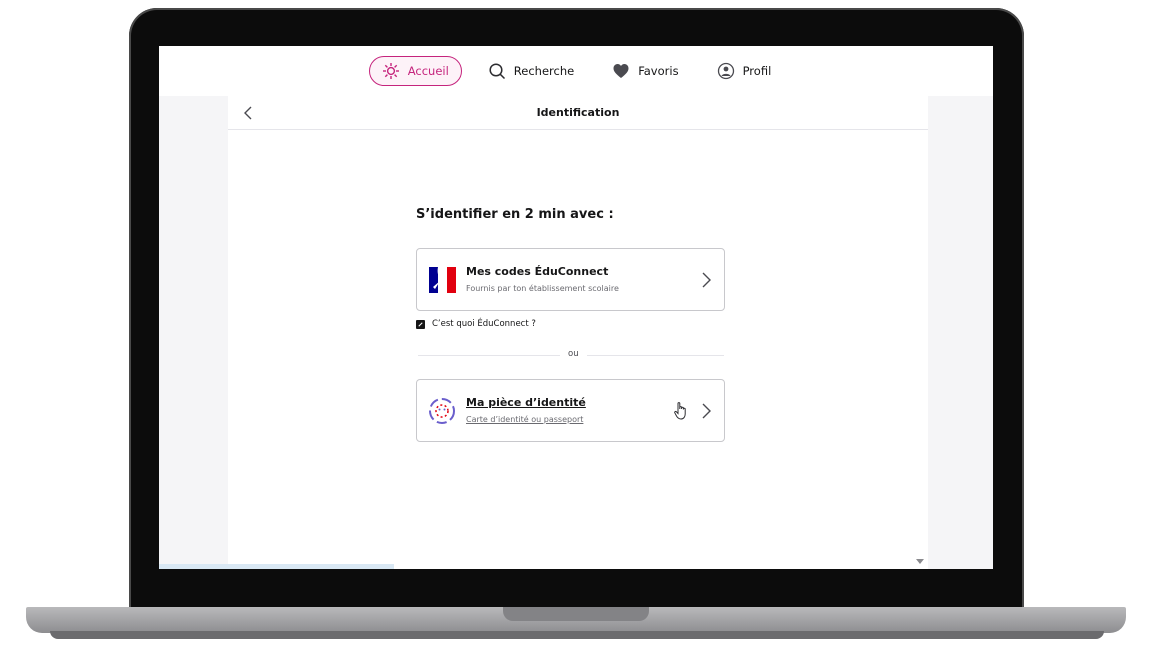  What do you see at coordinates (525, 419) in the screenshot?
I see `identity-document-subtitle: Carte d’identité ou passeport` at bounding box center [525, 419].